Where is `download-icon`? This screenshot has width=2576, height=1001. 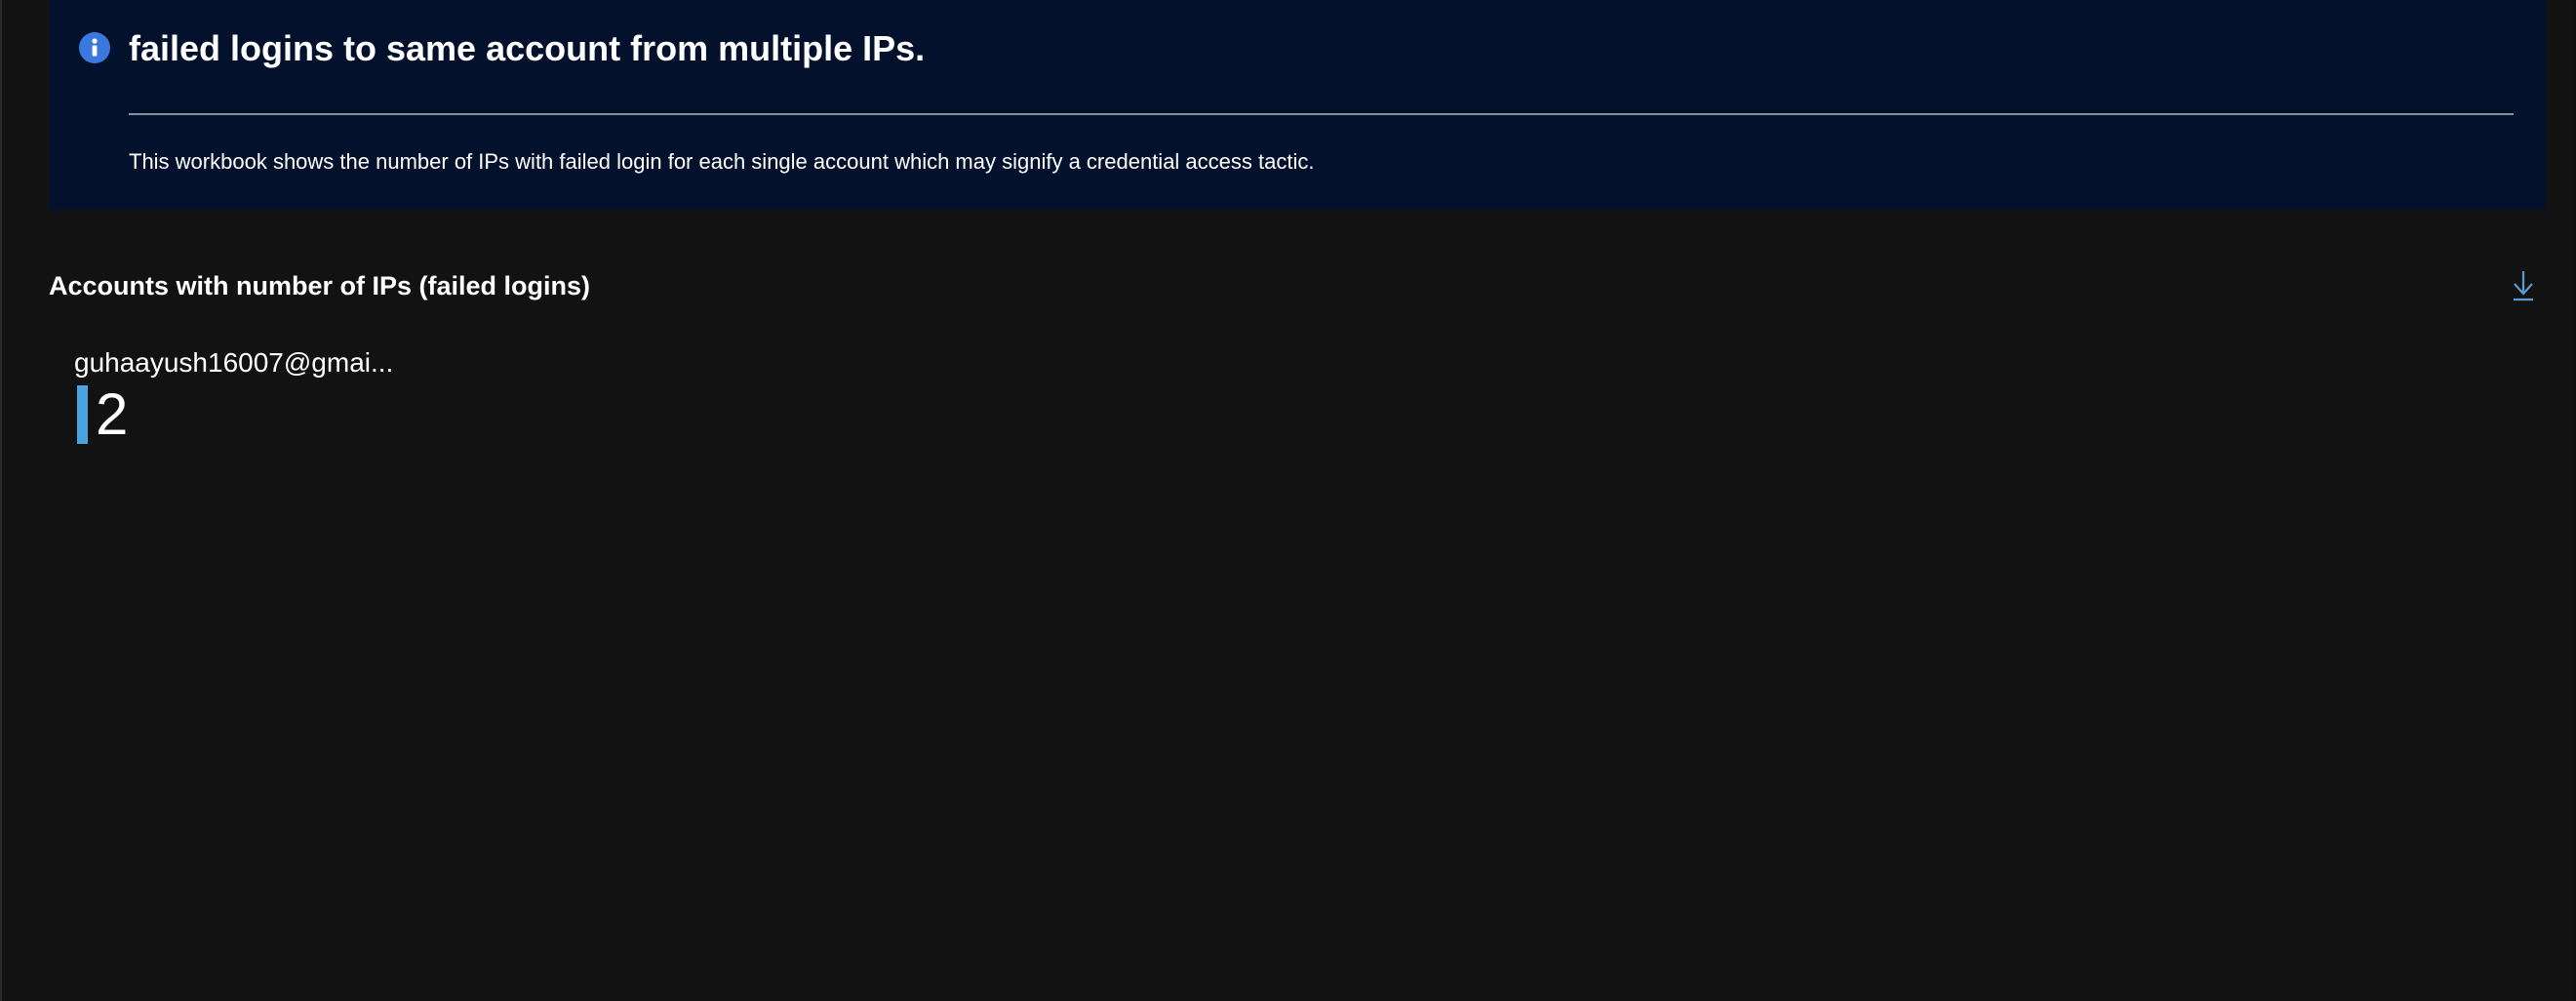 download-icon is located at coordinates (2523, 285).